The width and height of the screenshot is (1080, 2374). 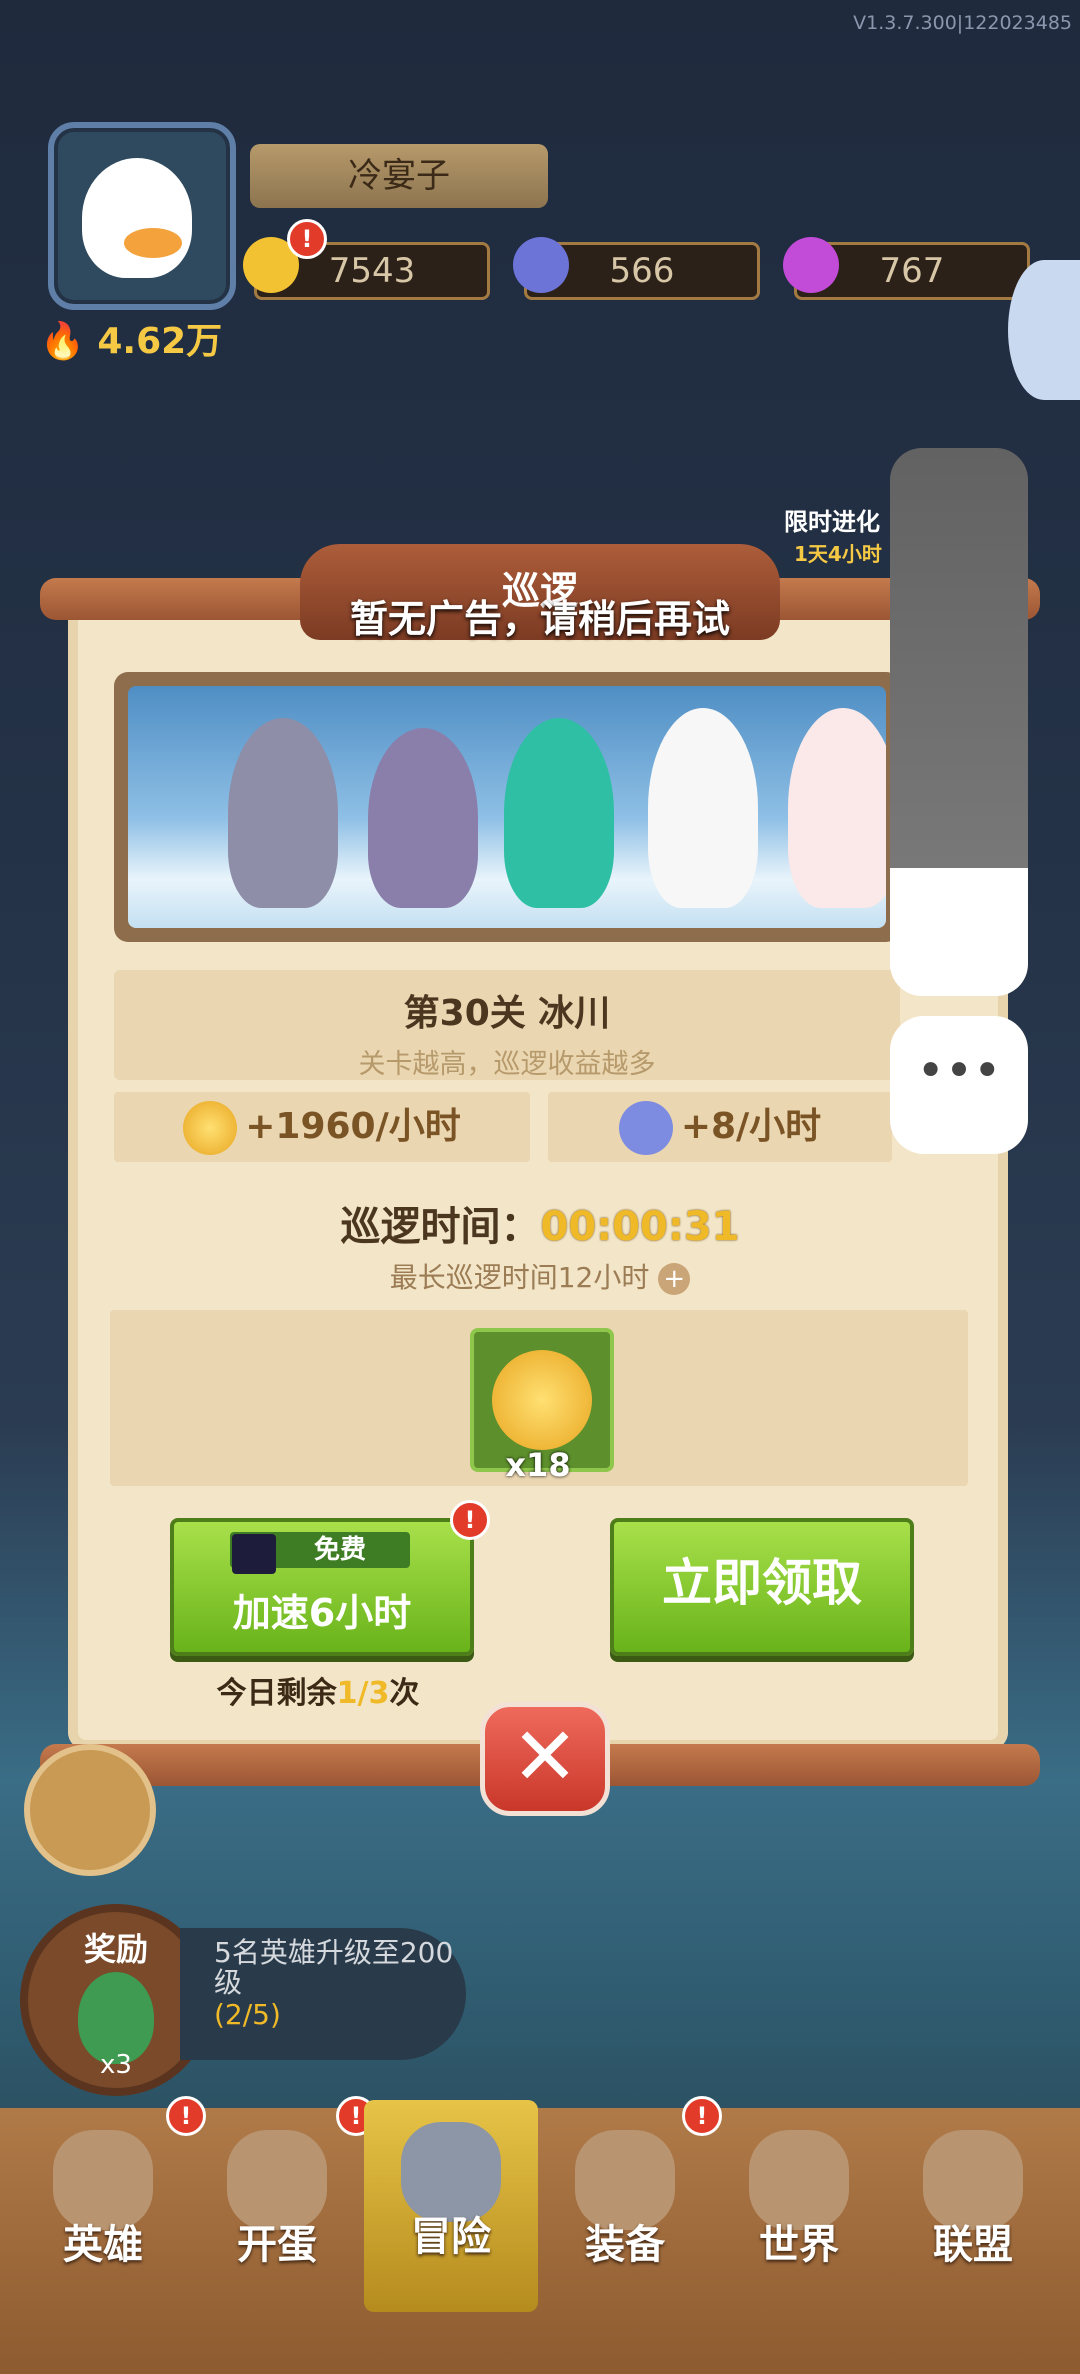 What do you see at coordinates (912, 271) in the screenshot?
I see `crystal-value: 767` at bounding box center [912, 271].